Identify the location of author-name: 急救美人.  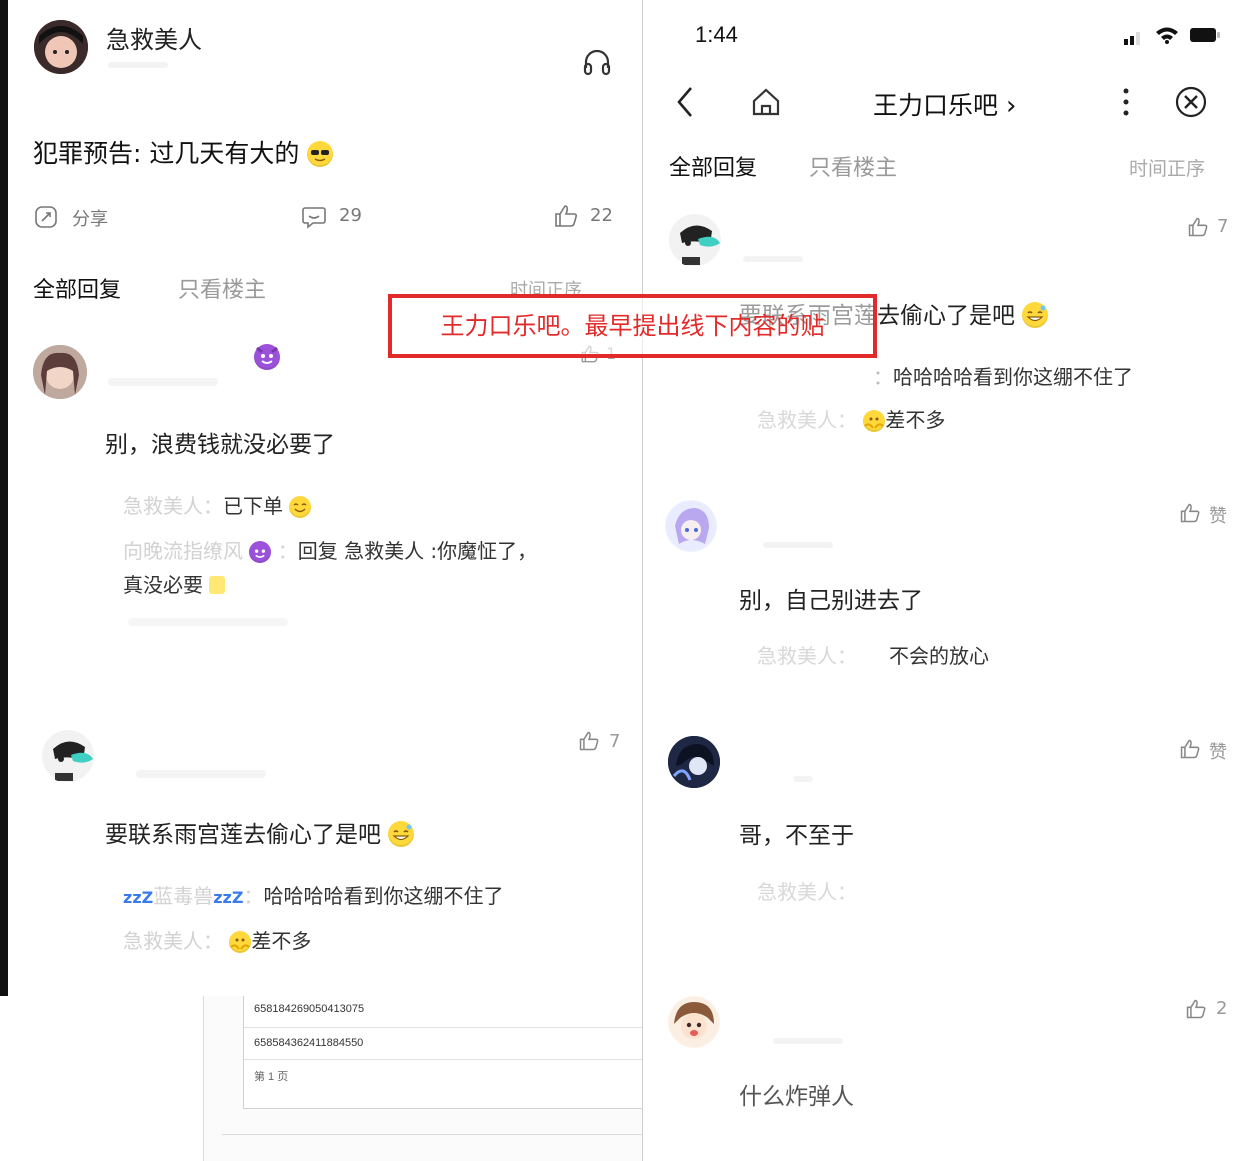
(154, 37).